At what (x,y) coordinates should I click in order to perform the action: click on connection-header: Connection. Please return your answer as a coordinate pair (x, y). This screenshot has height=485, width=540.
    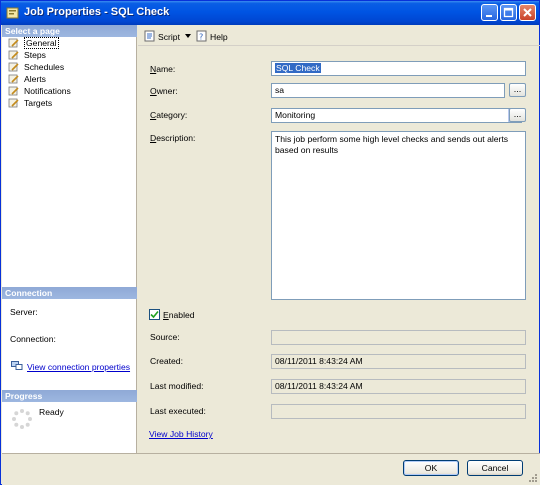
    Looking at the image, I should click on (69, 293).